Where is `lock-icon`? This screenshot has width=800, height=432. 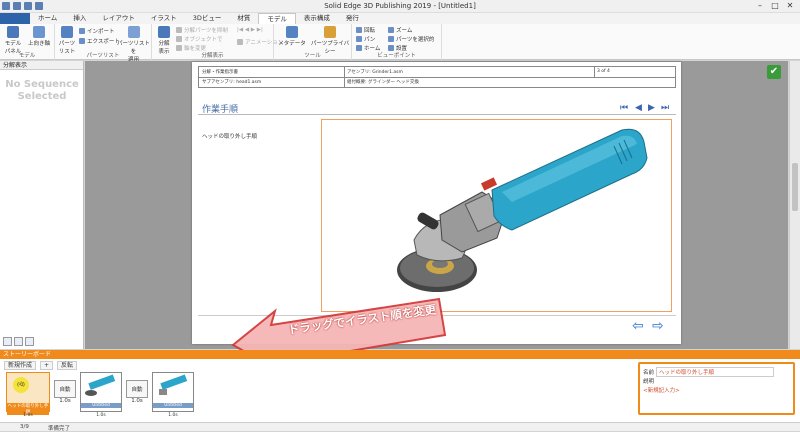
lock-icon is located at coordinates (330, 32).